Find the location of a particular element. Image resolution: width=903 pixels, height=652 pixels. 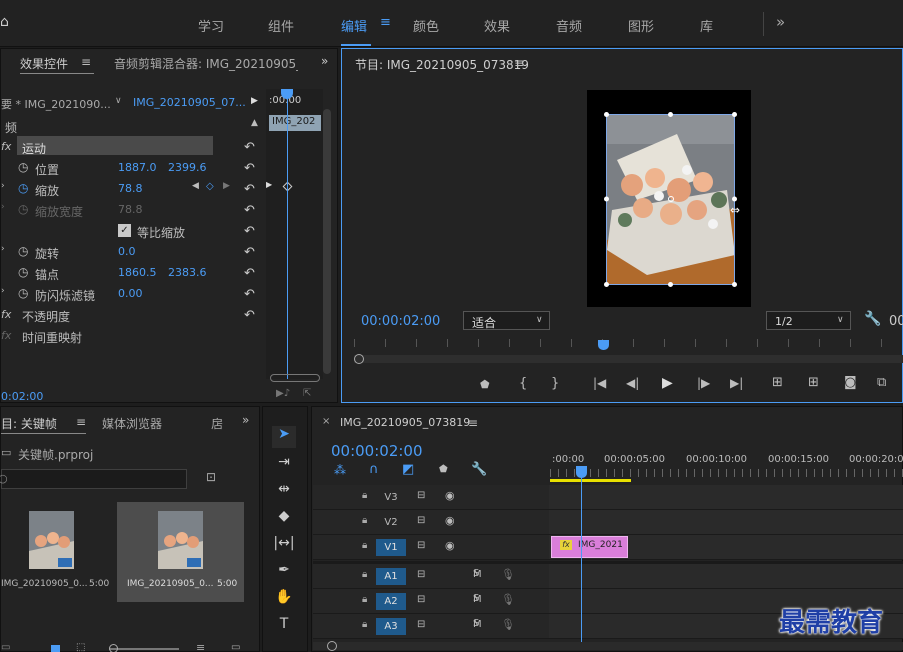

audio-clip-mixer-tab: 音频剪辑混合器: IMG_20210905_( is located at coordinates (206, 63).